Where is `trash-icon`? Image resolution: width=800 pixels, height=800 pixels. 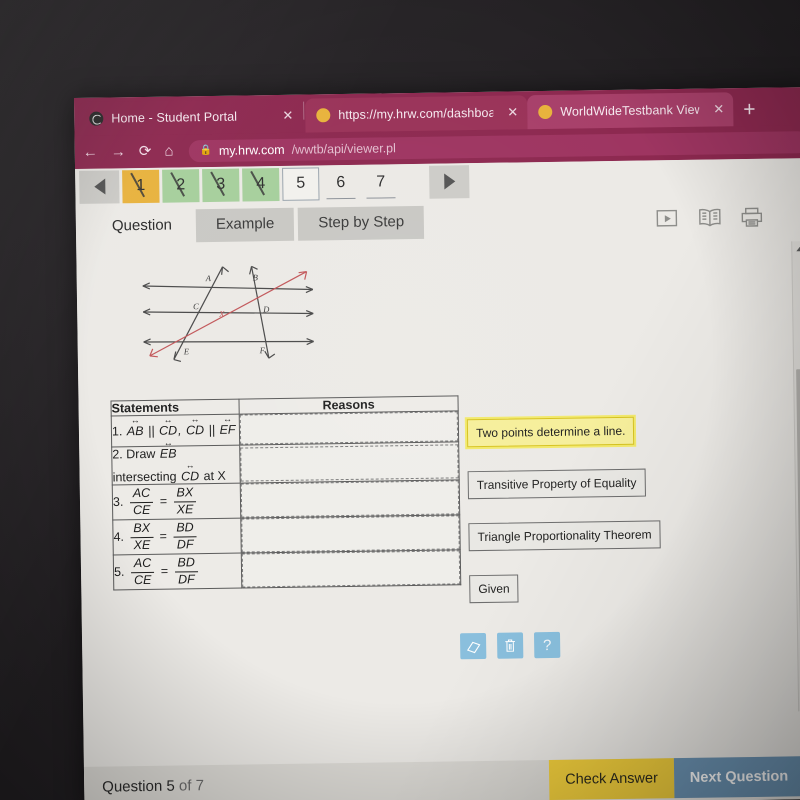 trash-icon is located at coordinates (510, 645).